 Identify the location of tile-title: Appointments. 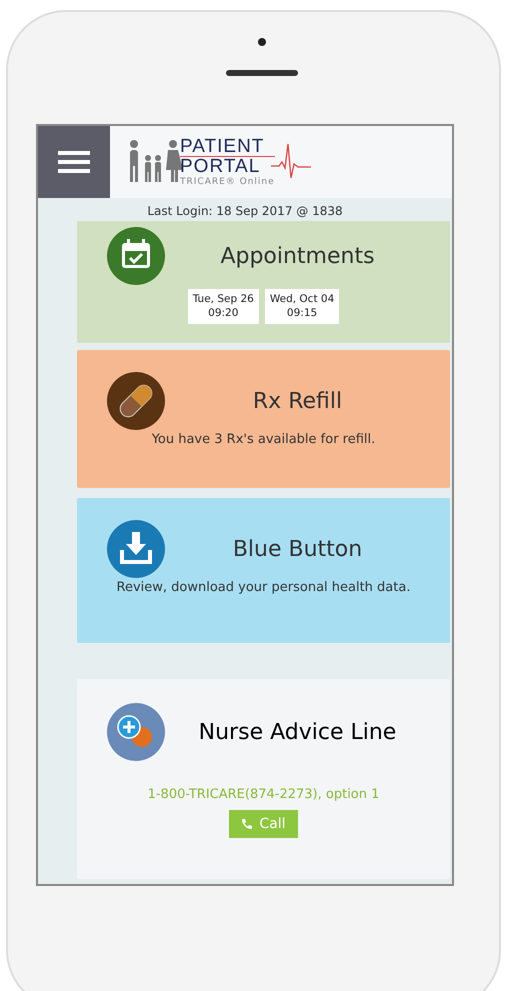
(297, 256).